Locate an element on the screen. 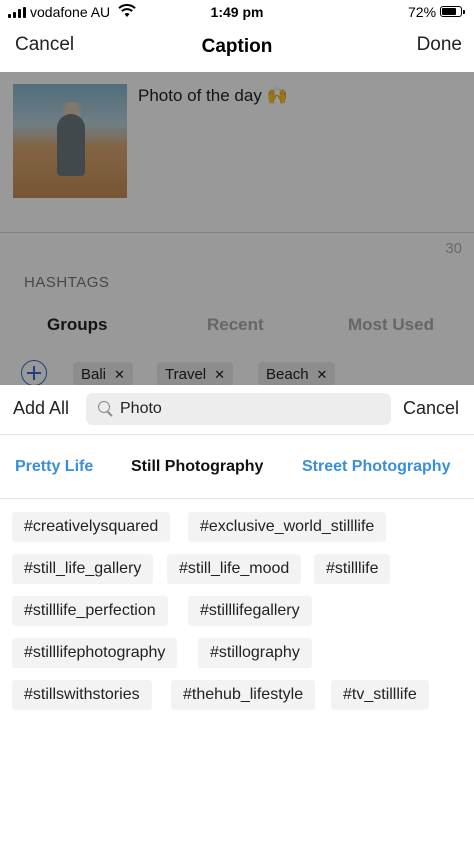 Image resolution: width=474 pixels, height=841 pixels. hashtag-chip: #stilllife is located at coordinates (352, 569).